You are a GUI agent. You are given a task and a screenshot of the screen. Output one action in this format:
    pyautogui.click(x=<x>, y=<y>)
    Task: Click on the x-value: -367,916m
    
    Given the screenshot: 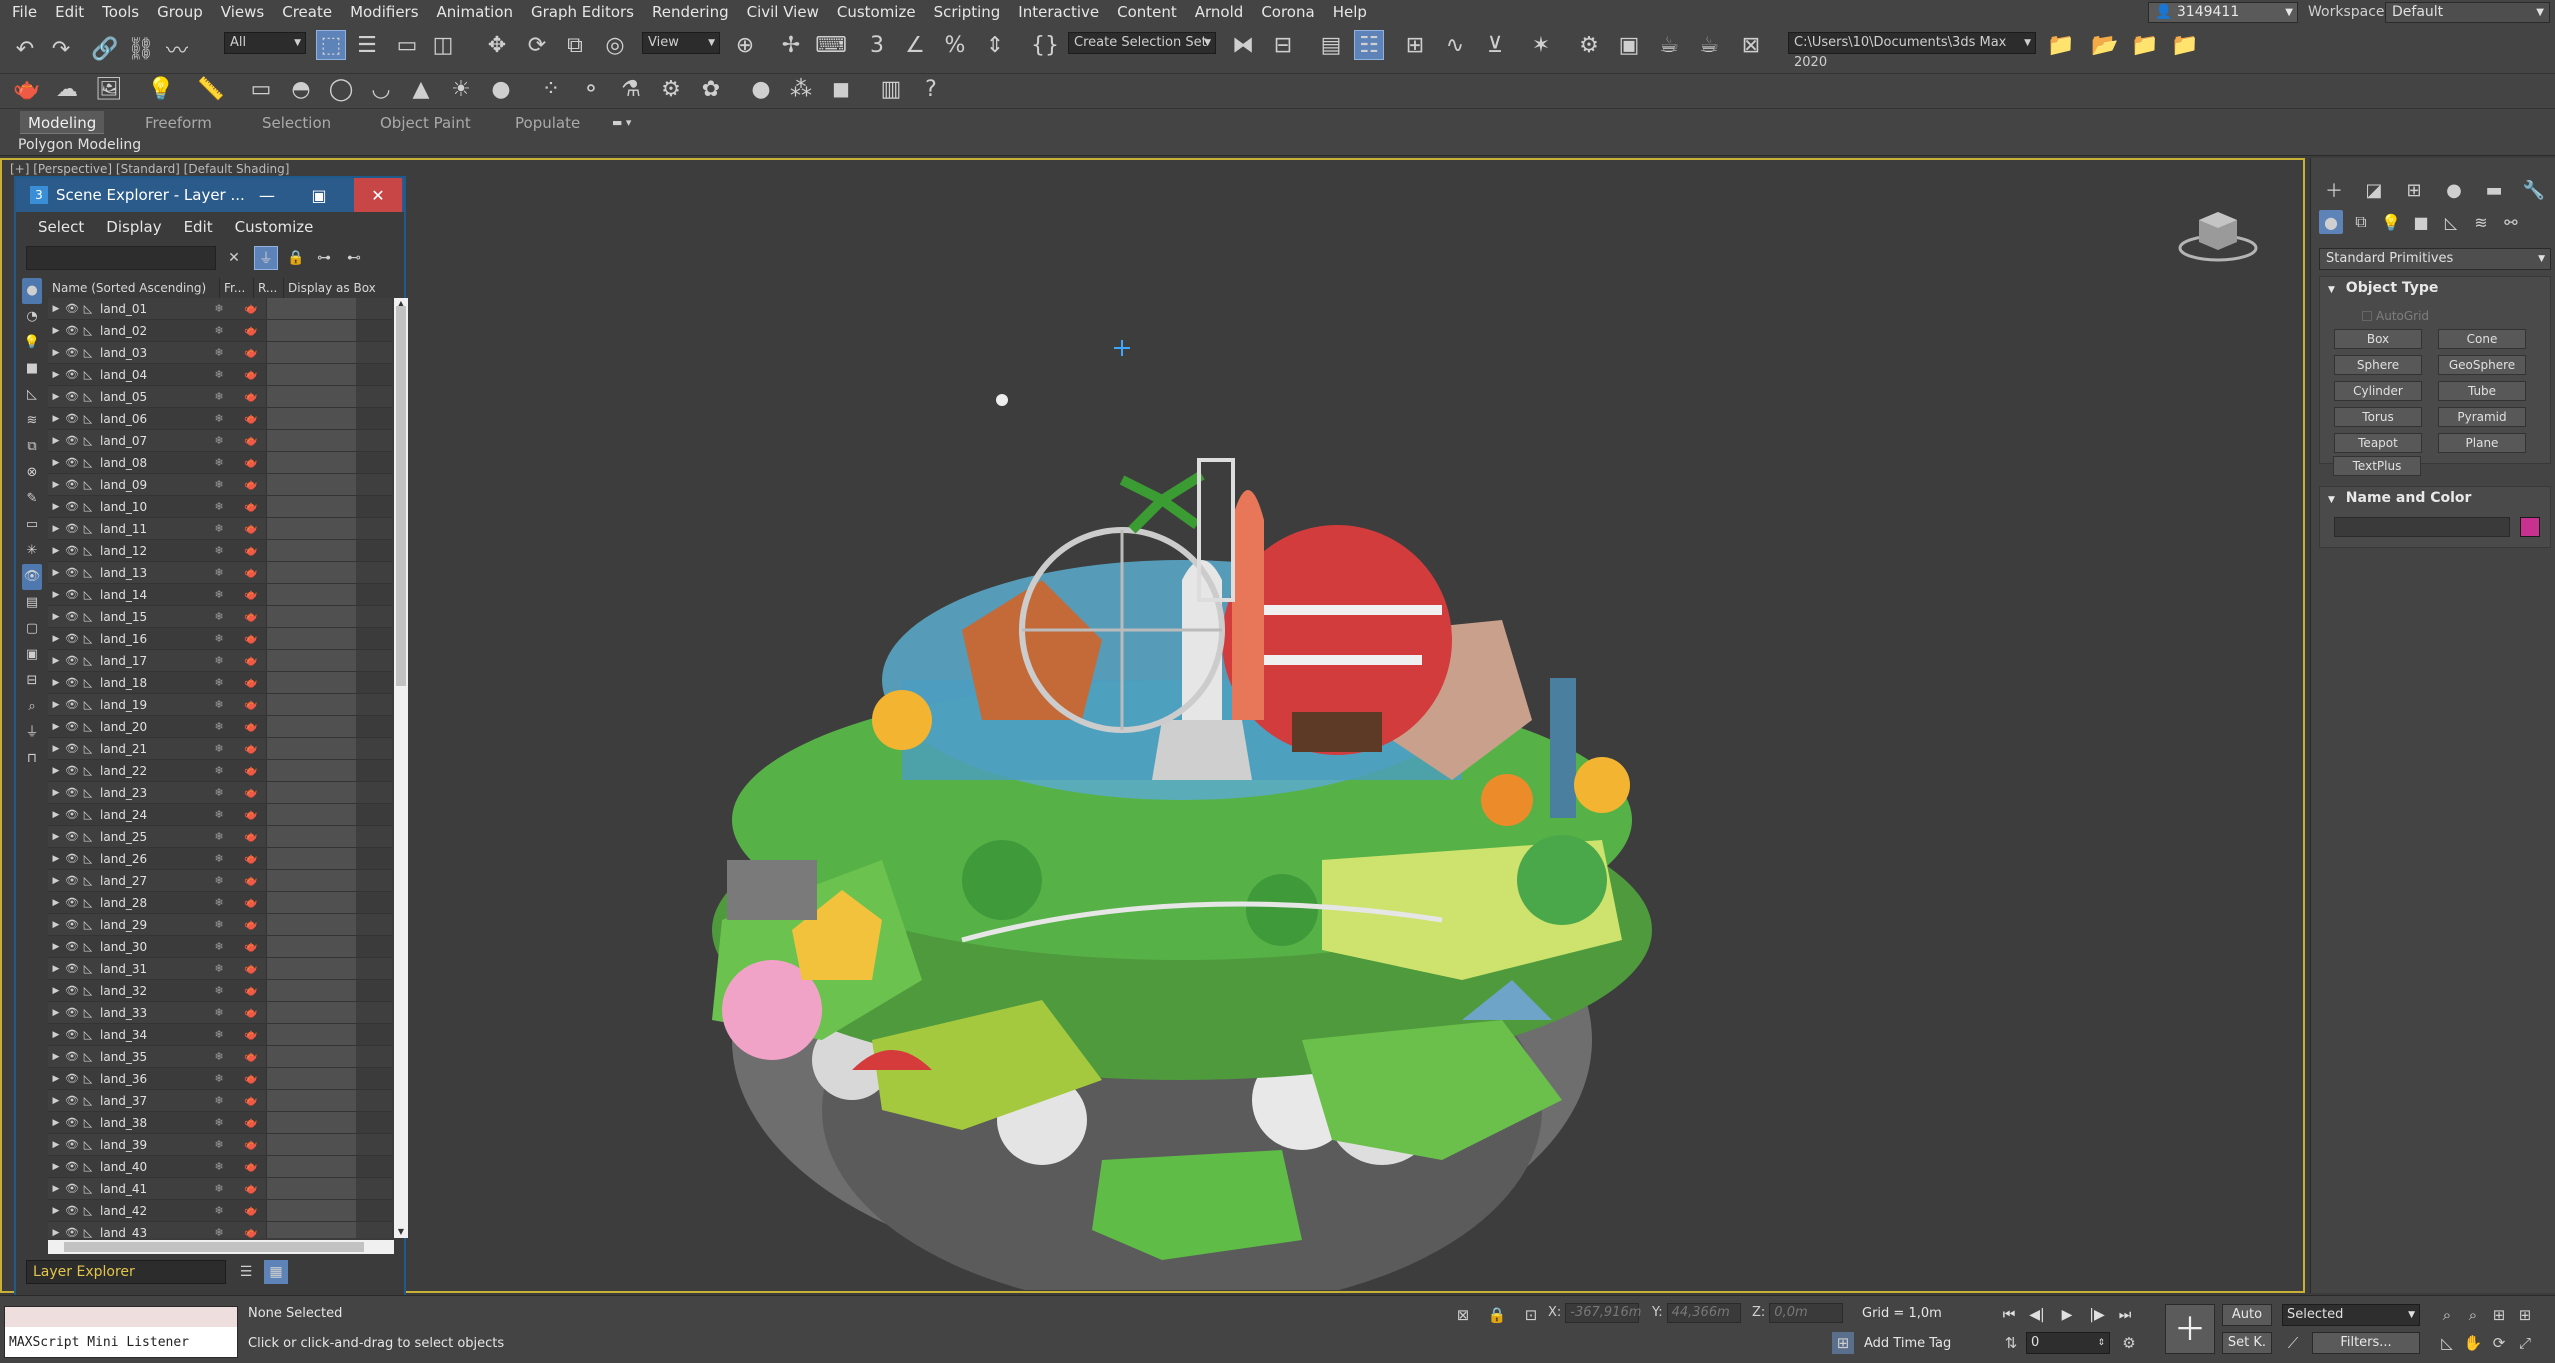 What is the action you would take?
    pyautogui.click(x=1603, y=1313)
    